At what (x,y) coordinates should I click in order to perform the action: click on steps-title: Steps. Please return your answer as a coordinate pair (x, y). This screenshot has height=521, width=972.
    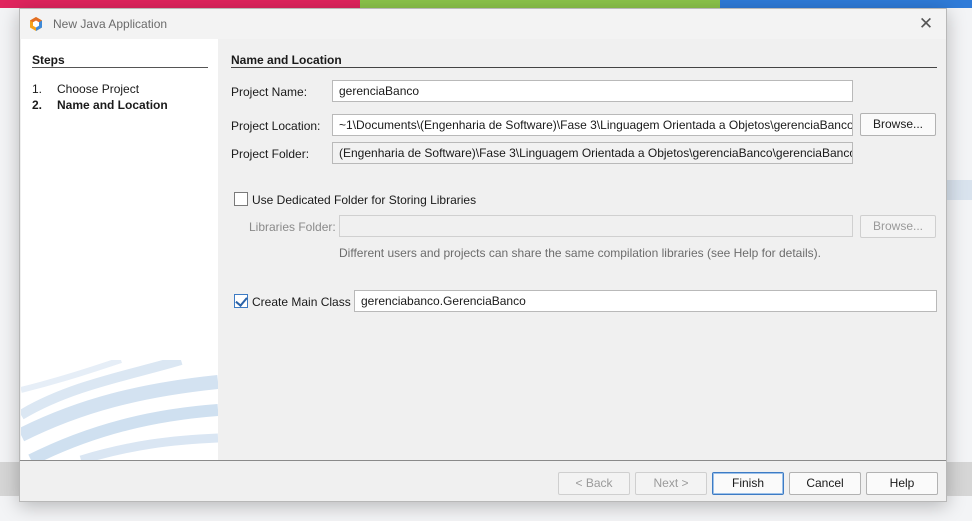
    Looking at the image, I should click on (48, 60).